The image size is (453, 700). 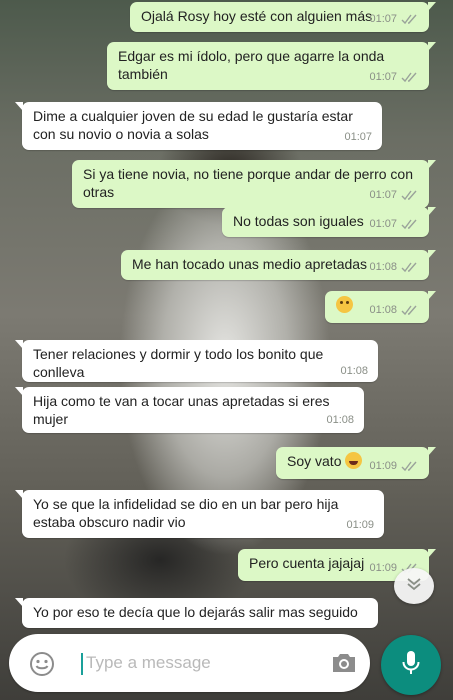 I want to click on message-bubble-outgoing: No todas son iguales 01:07, so click(x=329, y=222).